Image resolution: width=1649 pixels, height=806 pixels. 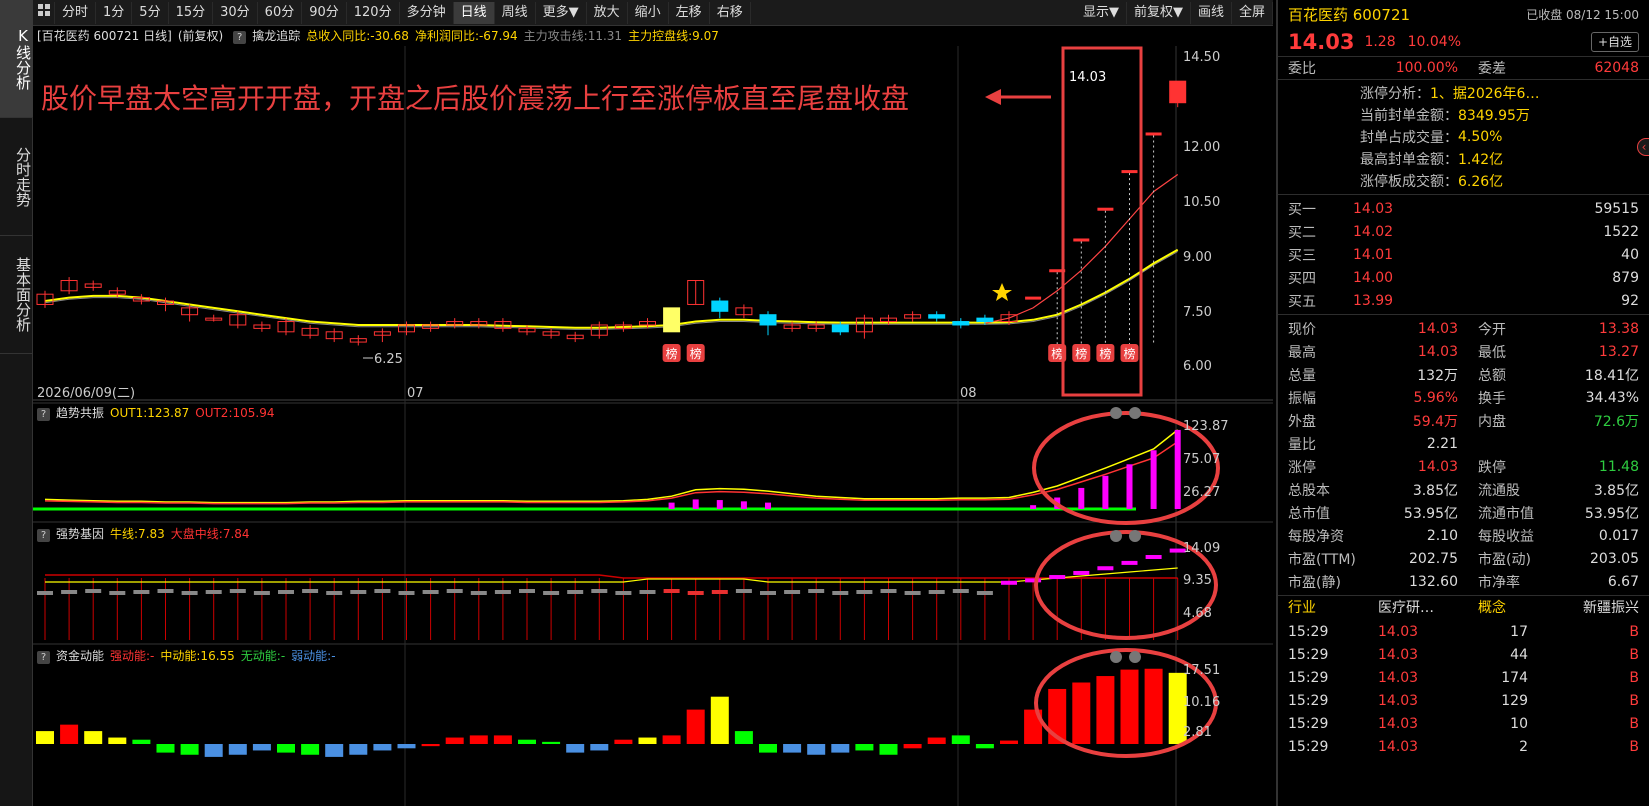 What do you see at coordinates (1316, 536) in the screenshot?
I see `quote-label: 每股净资` at bounding box center [1316, 536].